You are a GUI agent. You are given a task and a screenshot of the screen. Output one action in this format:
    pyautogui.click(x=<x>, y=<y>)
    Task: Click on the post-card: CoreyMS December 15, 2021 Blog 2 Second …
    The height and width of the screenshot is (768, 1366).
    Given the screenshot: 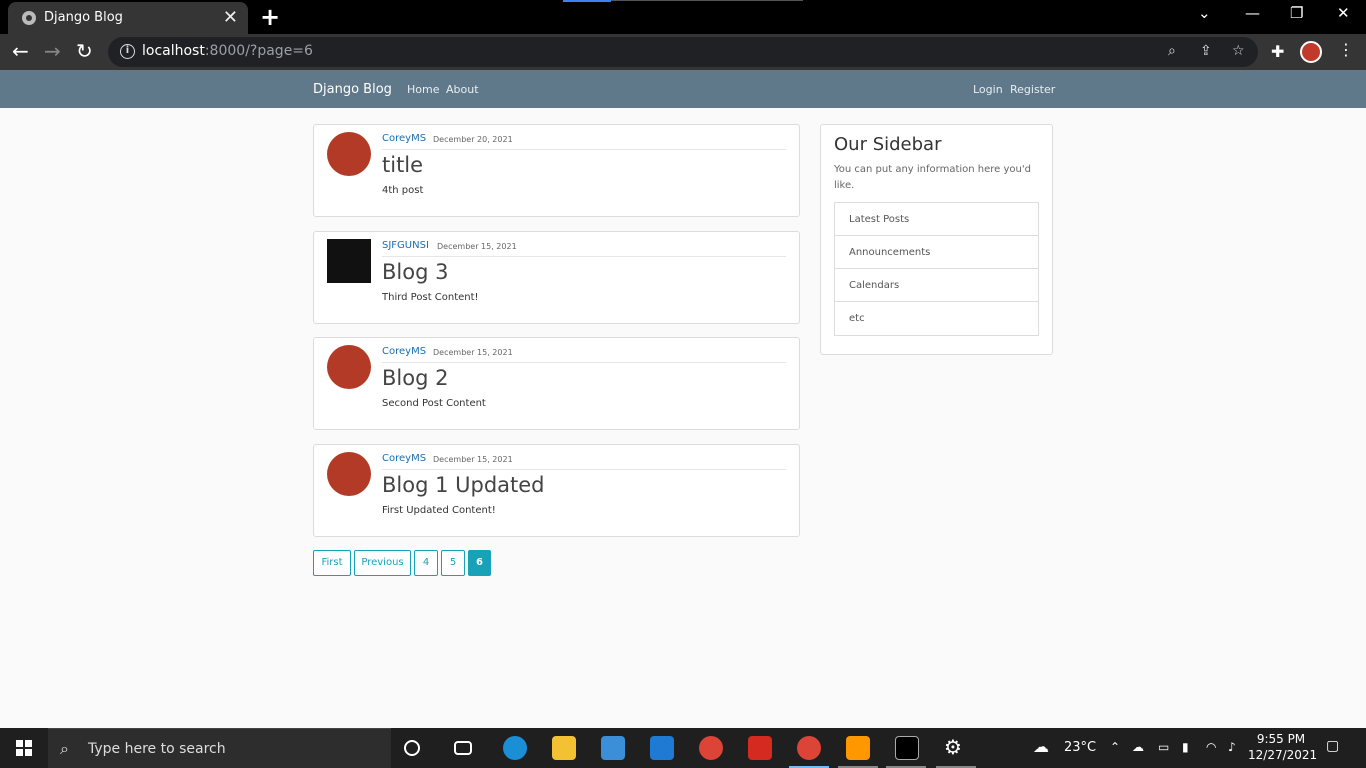 What is the action you would take?
    pyautogui.click(x=556, y=383)
    